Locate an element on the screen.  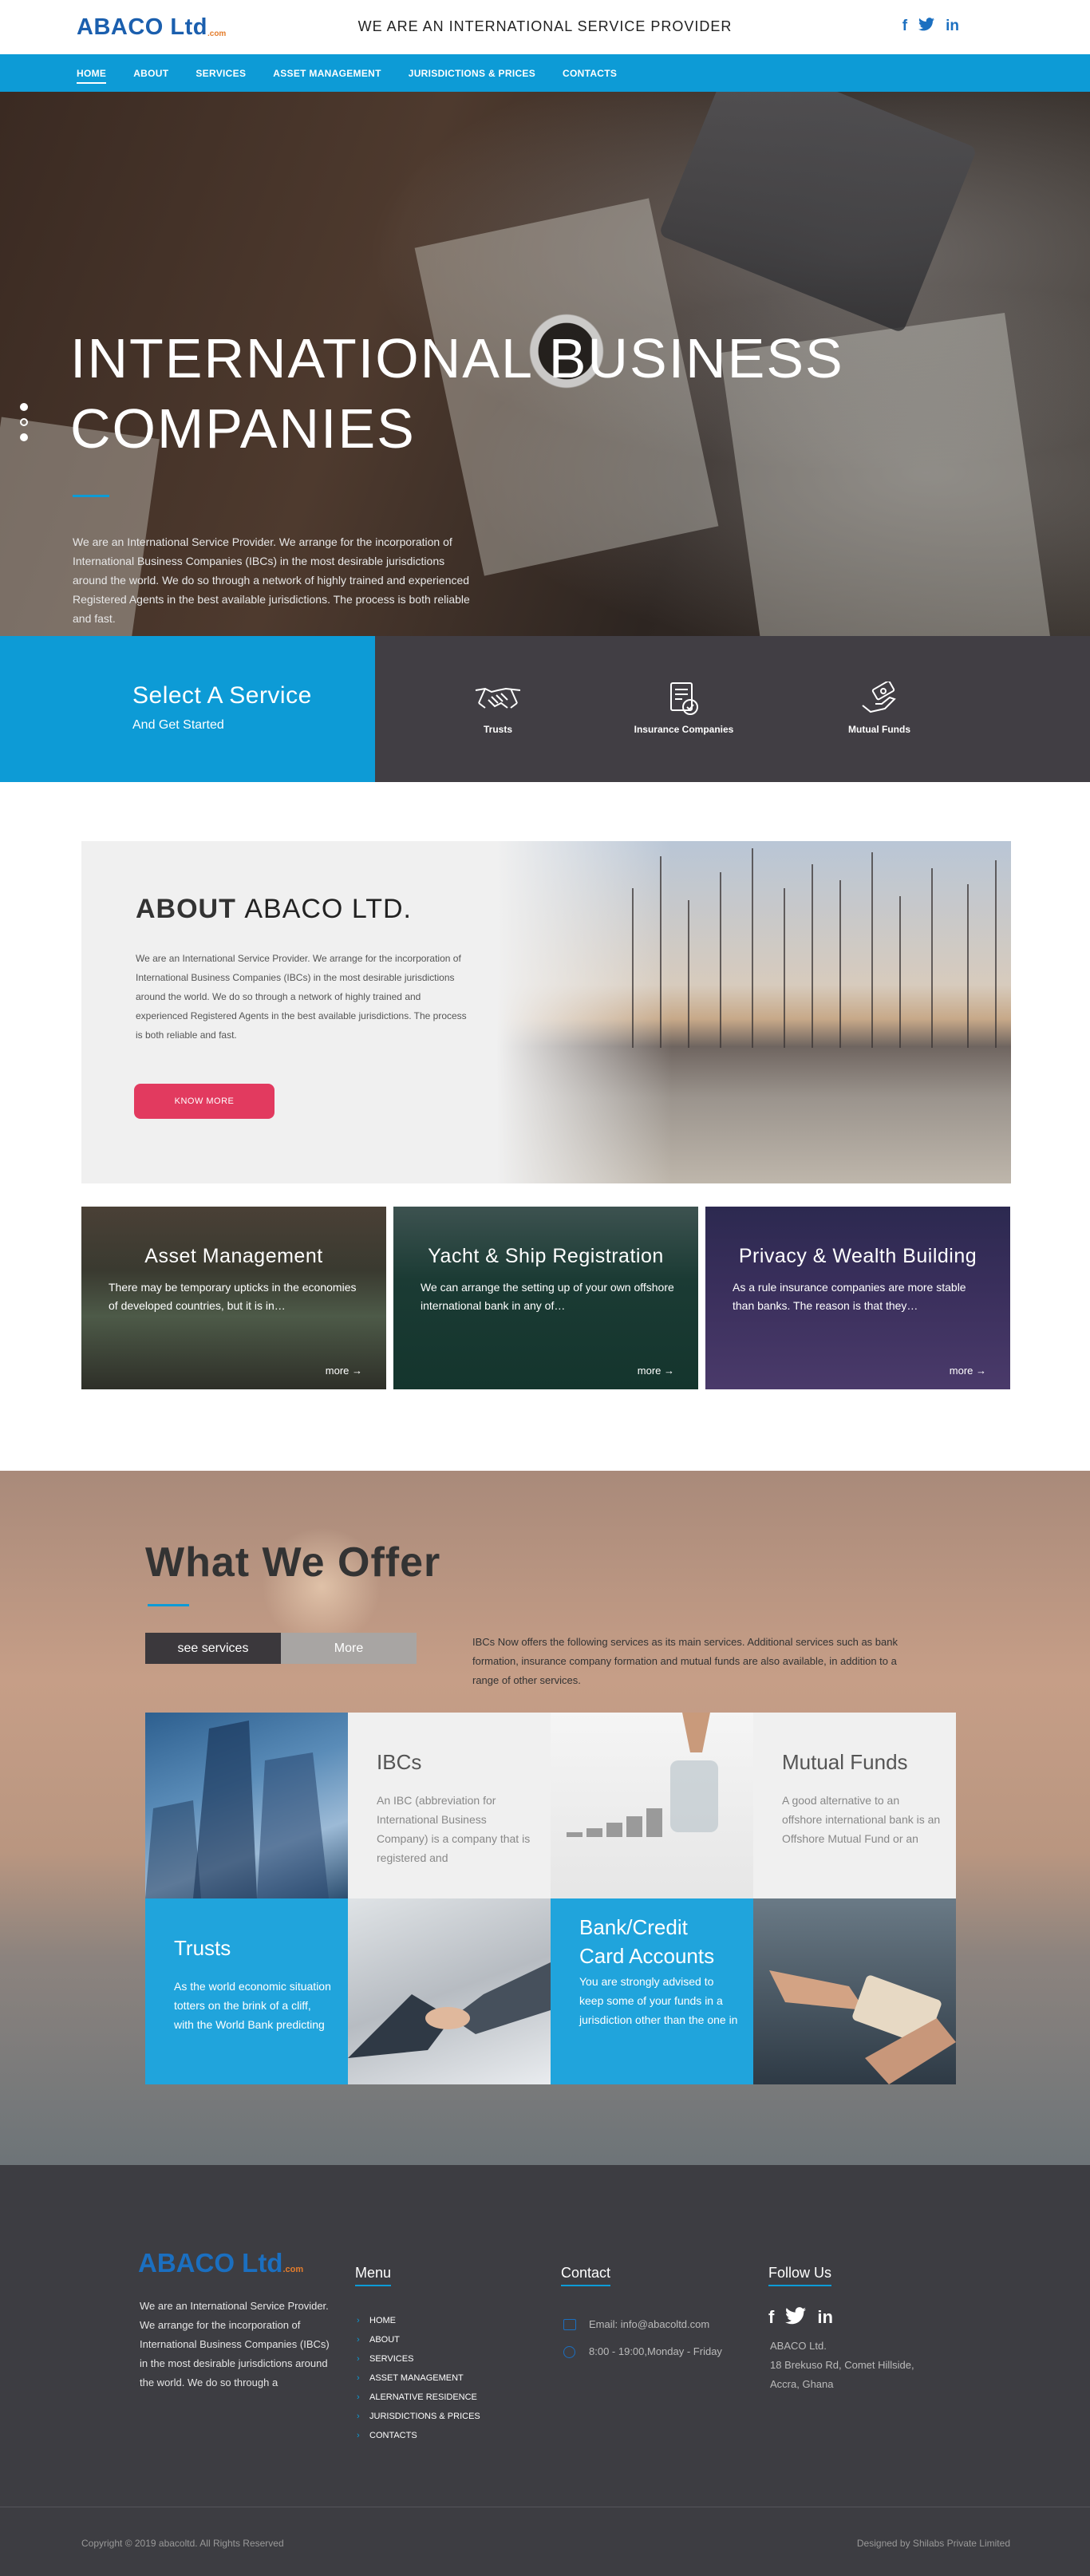
service-trusts: Trusts is located at coordinates (498, 708).